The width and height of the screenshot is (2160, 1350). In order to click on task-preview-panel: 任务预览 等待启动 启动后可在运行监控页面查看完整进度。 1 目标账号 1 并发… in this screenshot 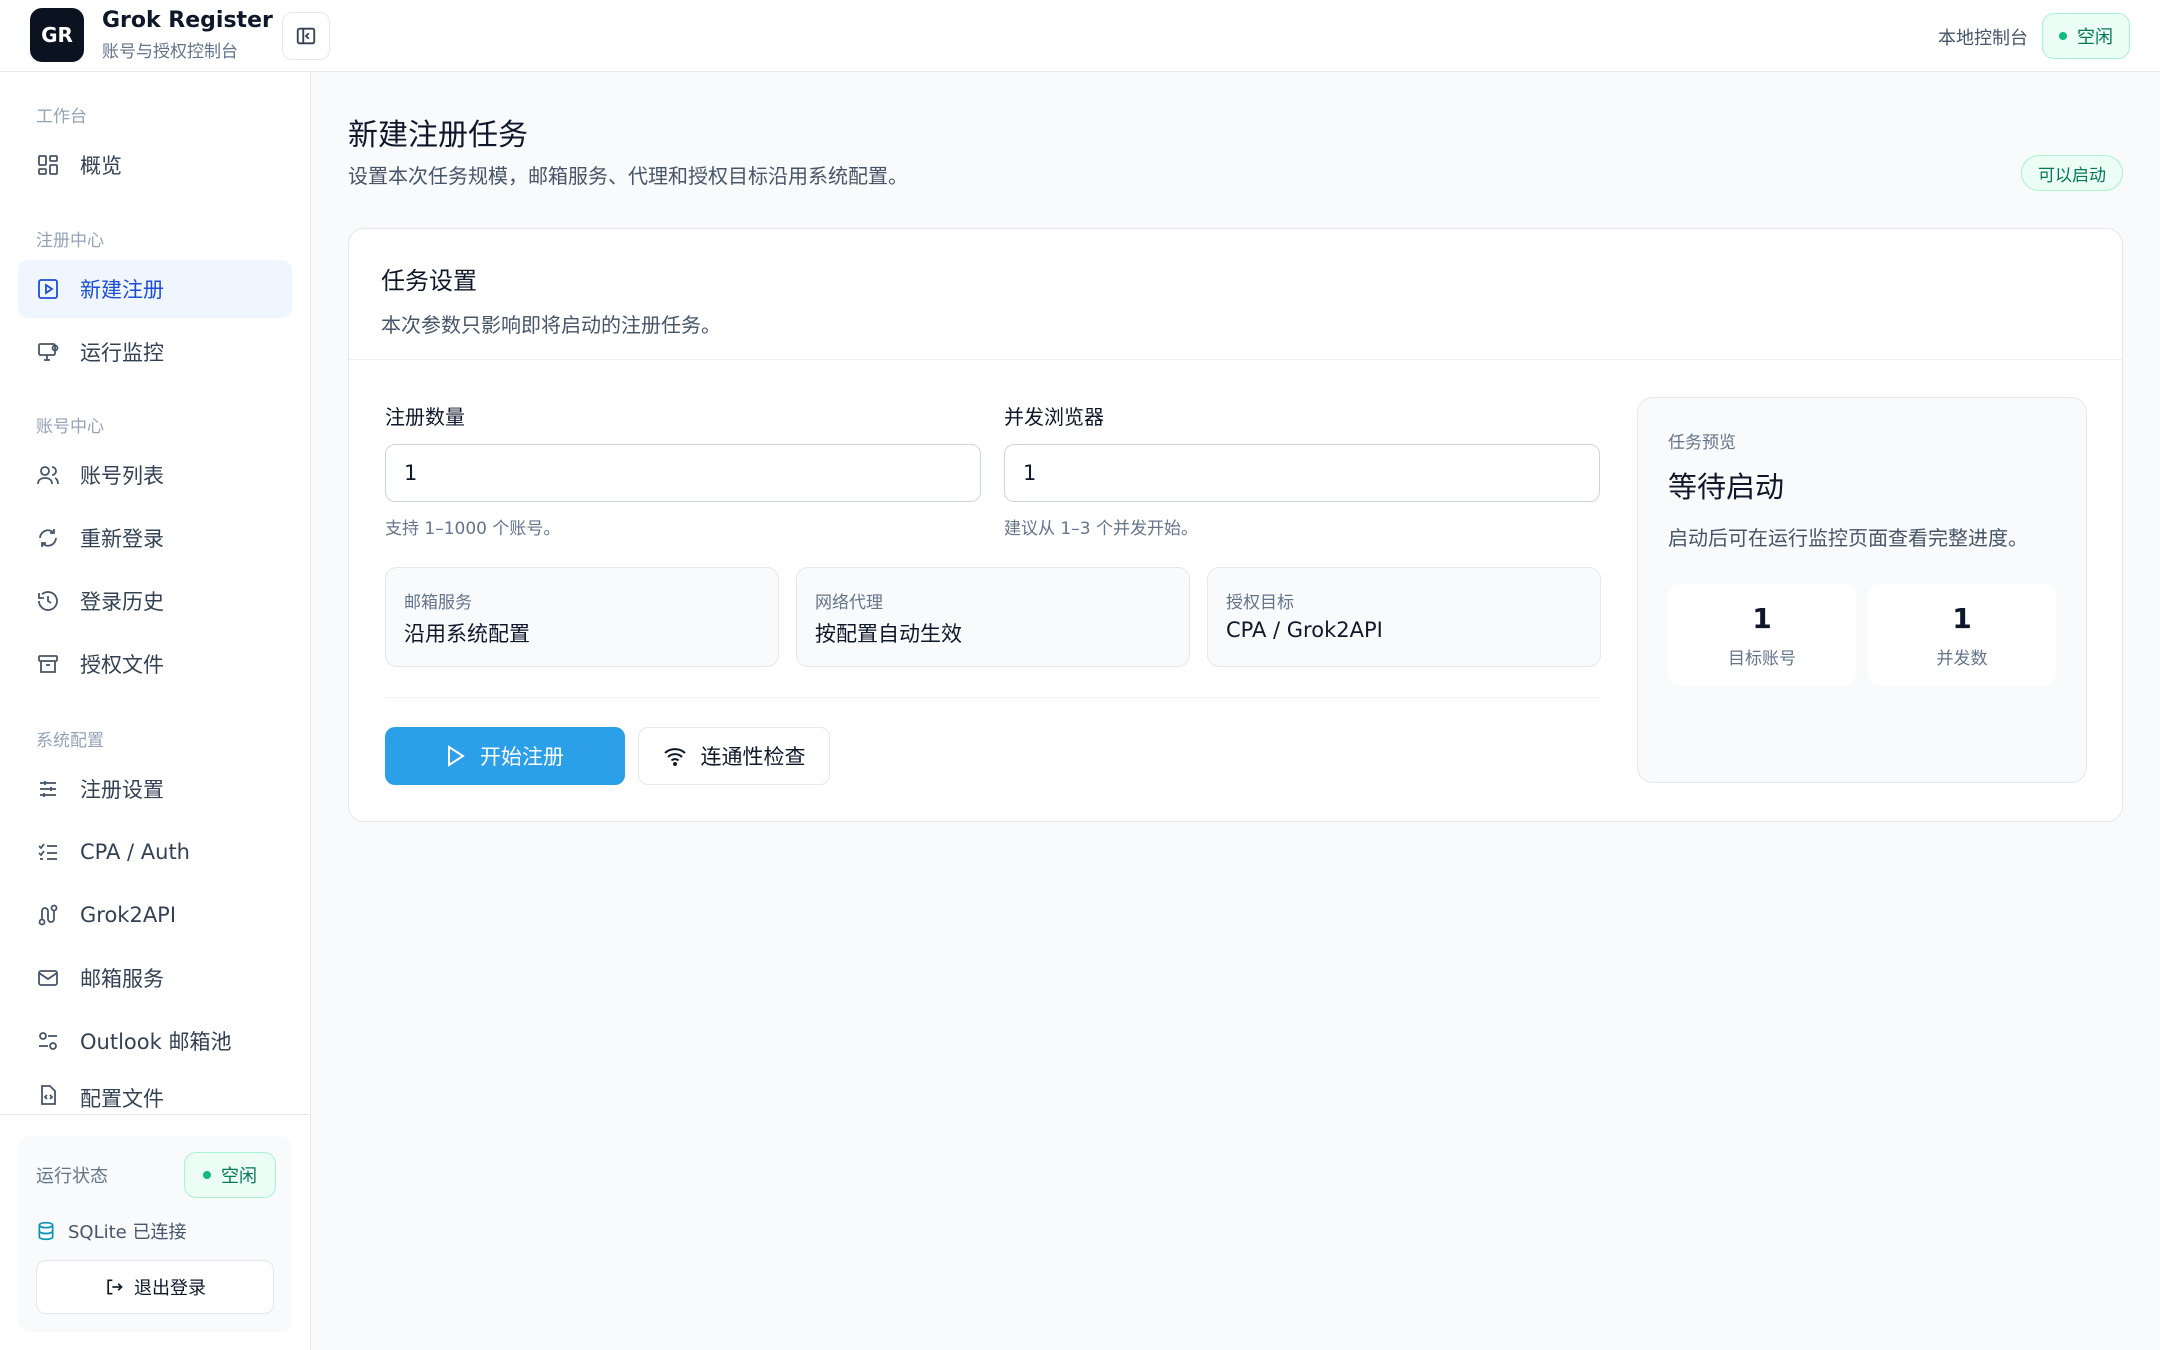, I will do `click(1862, 590)`.